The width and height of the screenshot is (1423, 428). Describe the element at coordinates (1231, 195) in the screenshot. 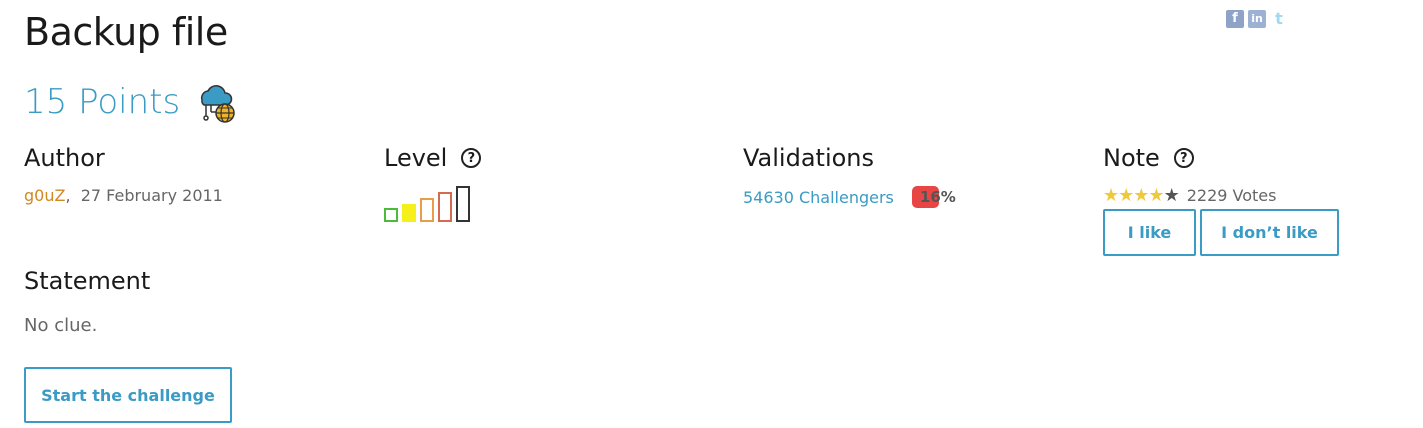

I see `vote-count: 2229 Votes` at that location.